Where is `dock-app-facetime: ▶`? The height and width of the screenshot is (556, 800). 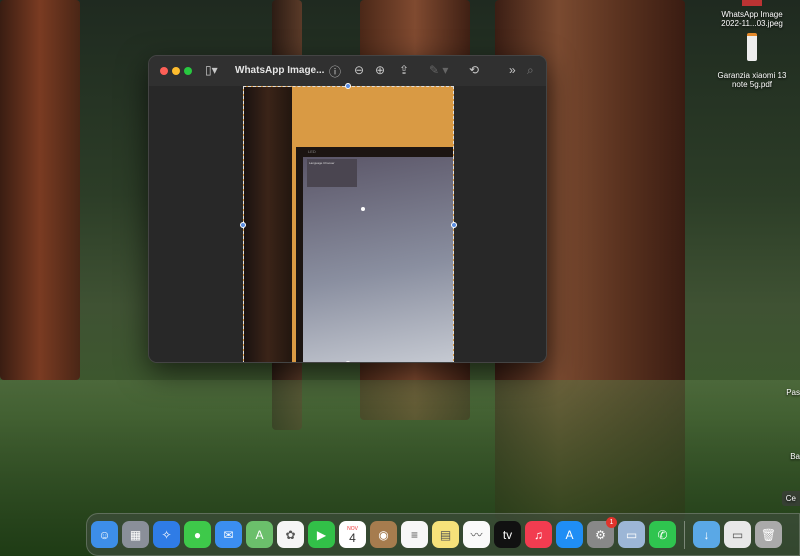 dock-app-facetime: ▶ is located at coordinates (321, 534).